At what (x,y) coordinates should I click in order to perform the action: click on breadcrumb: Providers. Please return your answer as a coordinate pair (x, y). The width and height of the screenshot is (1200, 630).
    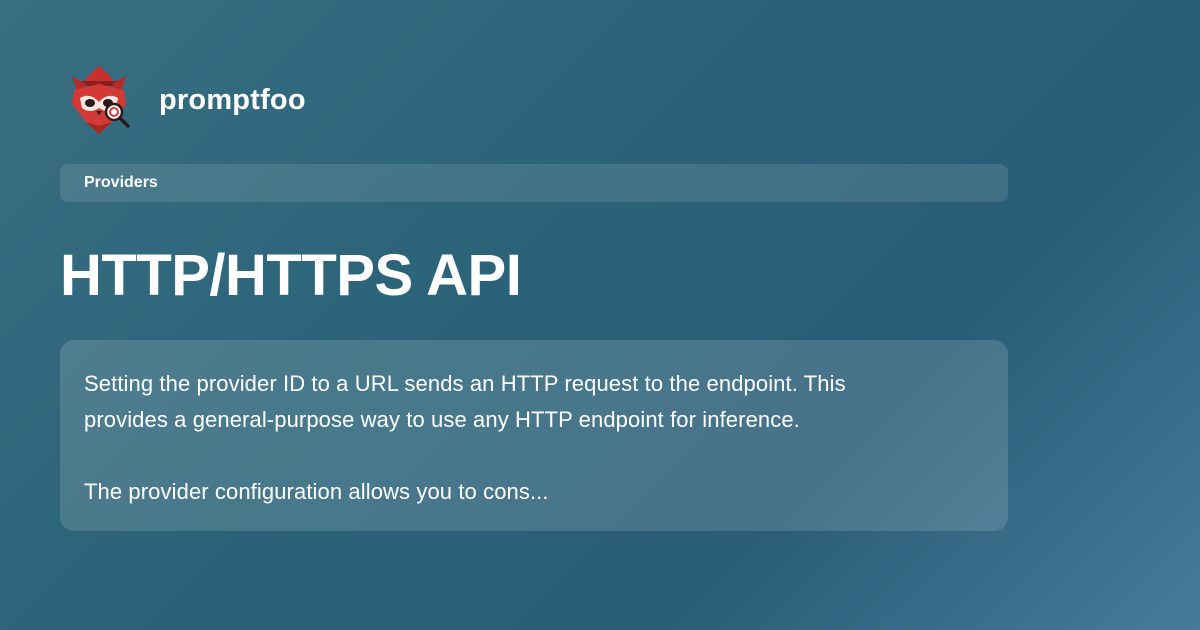
    Looking at the image, I should click on (534, 183).